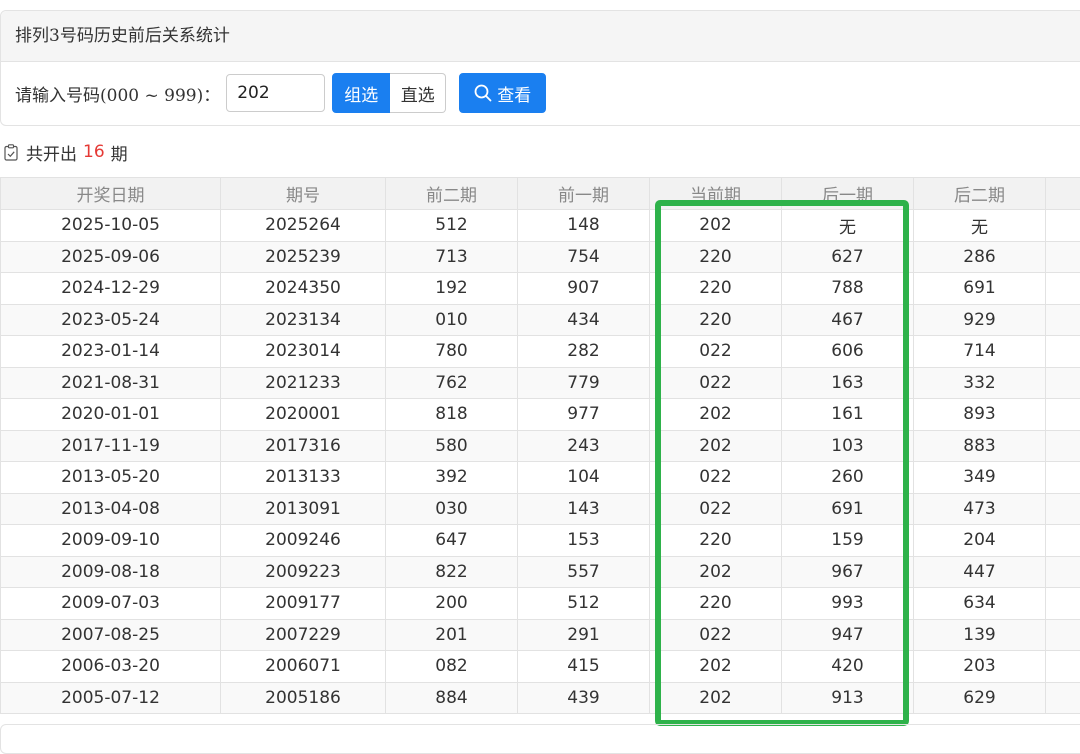  What do you see at coordinates (848, 320) in the screenshot?
I see `table-cell: 467` at bounding box center [848, 320].